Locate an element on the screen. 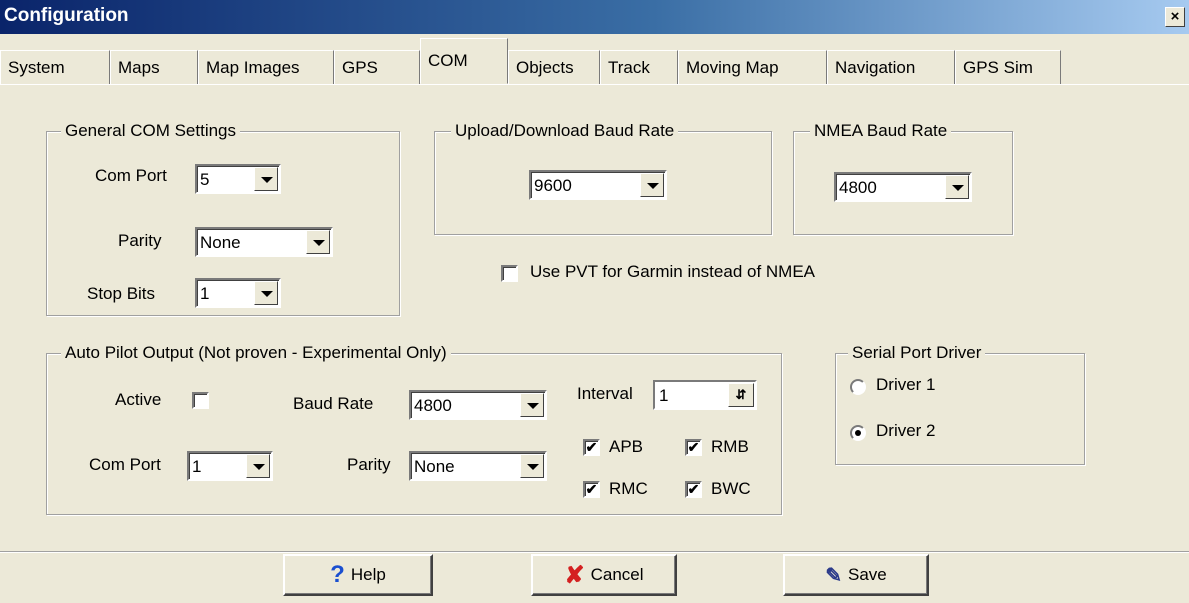 The height and width of the screenshot is (603, 1189). driver-2-label: Driver 2 is located at coordinates (906, 430).